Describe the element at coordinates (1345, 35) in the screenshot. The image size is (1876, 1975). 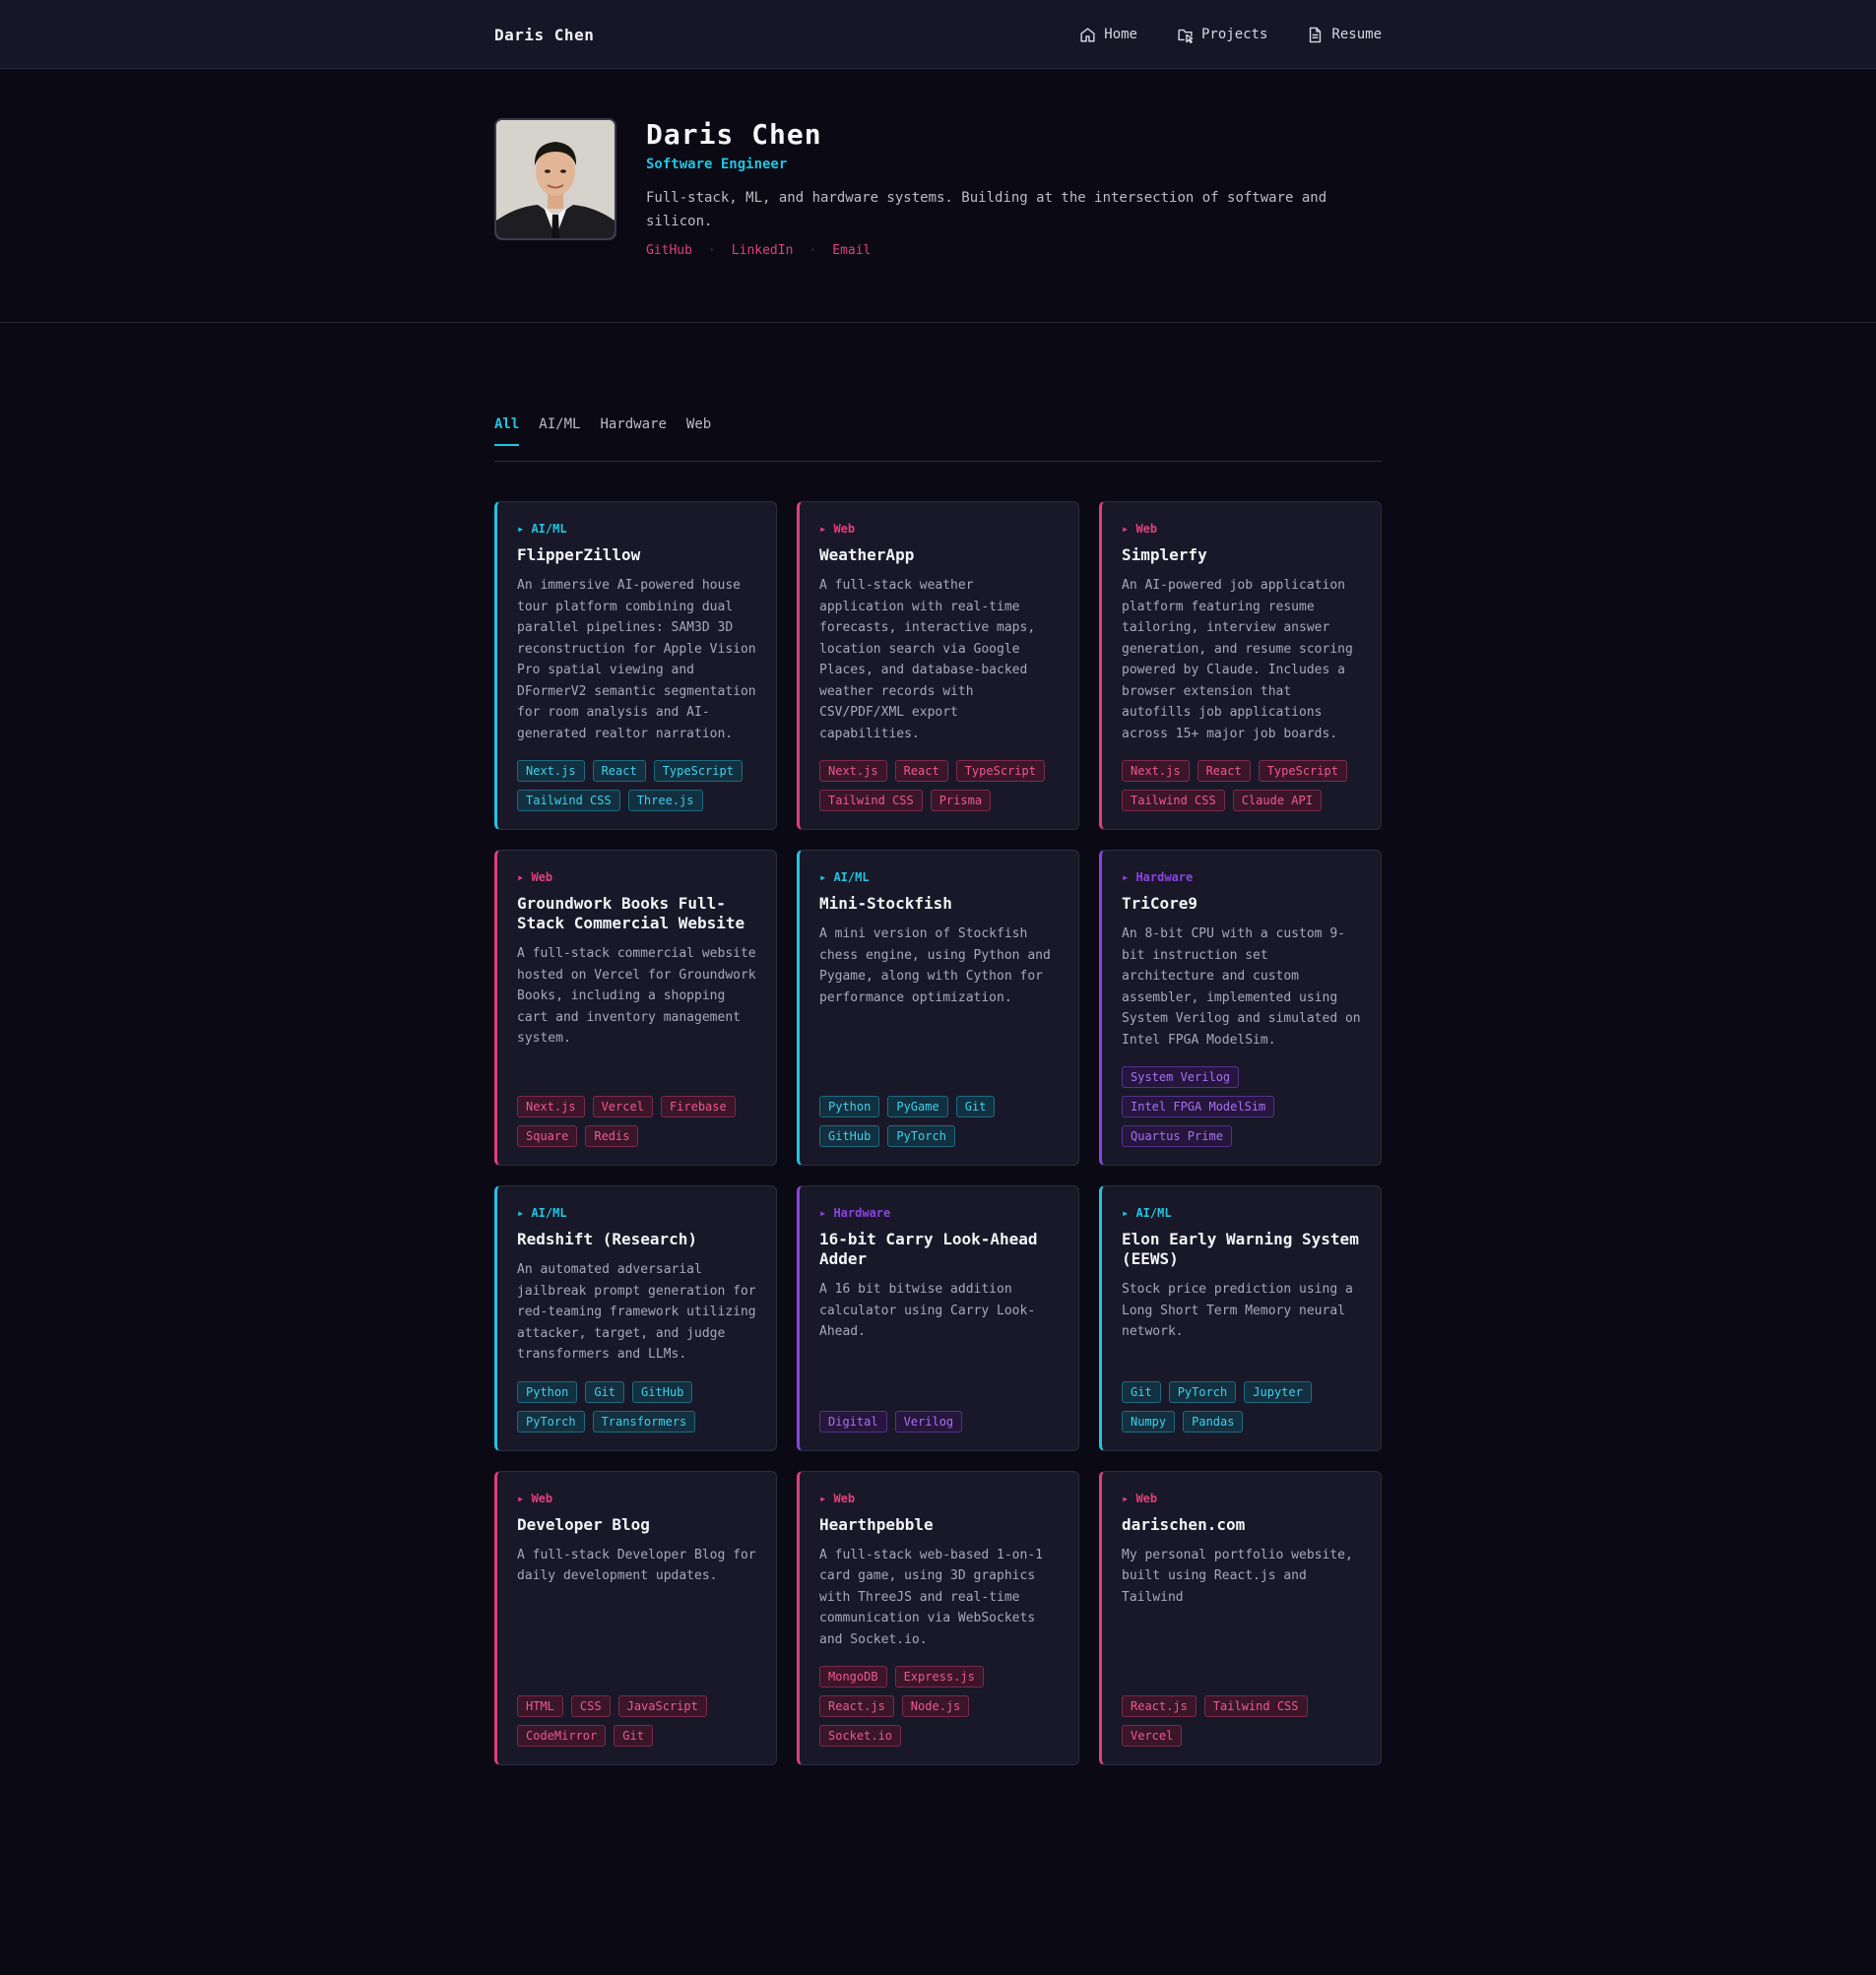
I see `nav-link-resume: Resume` at that location.